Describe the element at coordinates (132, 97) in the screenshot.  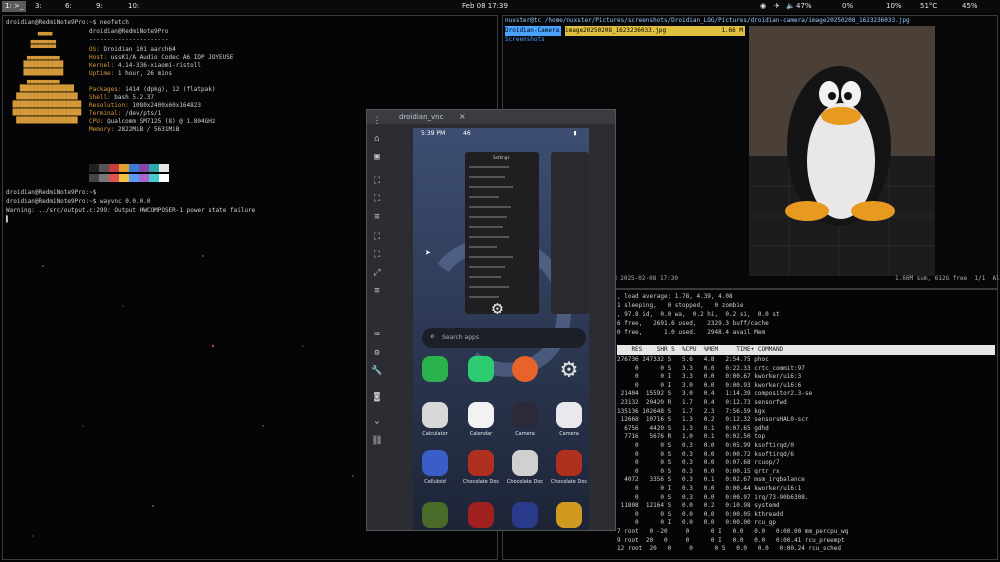
I see `neofetch-value: bash 5.2.37` at that location.